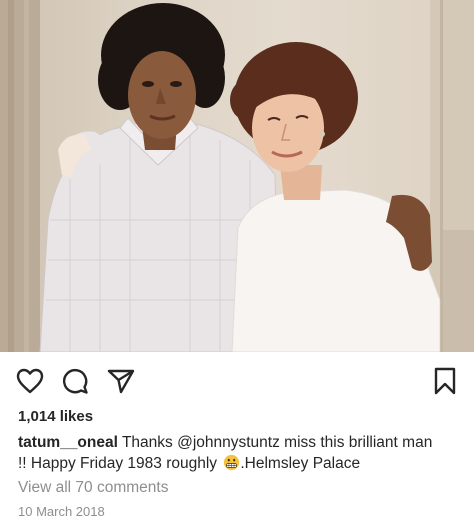 This screenshot has height=530, width=474. I want to click on bookmark-outline-icon, so click(445, 381).